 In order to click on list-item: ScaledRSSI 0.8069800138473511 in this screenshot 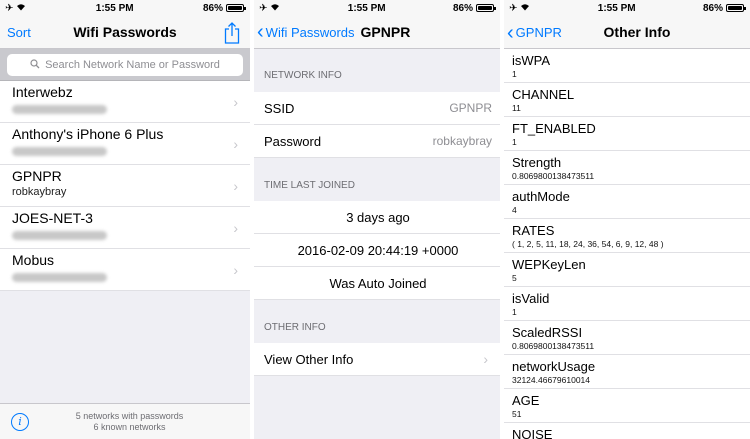, I will do `click(627, 338)`.